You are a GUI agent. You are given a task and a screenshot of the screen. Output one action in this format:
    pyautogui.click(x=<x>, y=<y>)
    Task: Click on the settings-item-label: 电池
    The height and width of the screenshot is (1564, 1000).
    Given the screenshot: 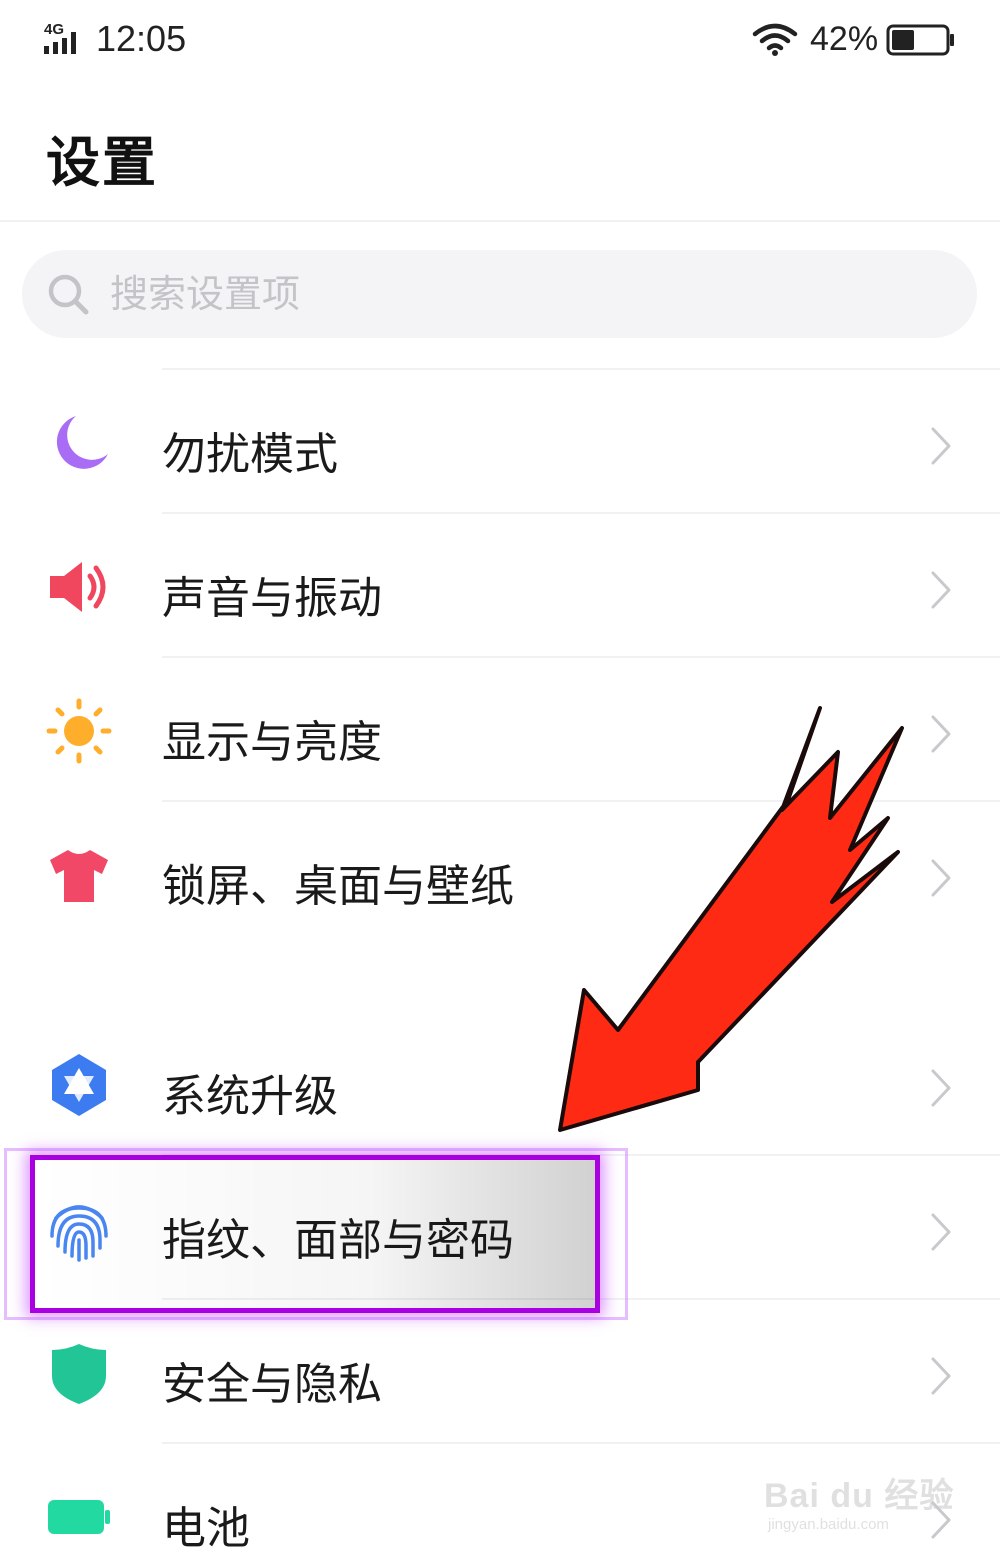 What is the action you would take?
    pyautogui.click(x=206, y=1528)
    